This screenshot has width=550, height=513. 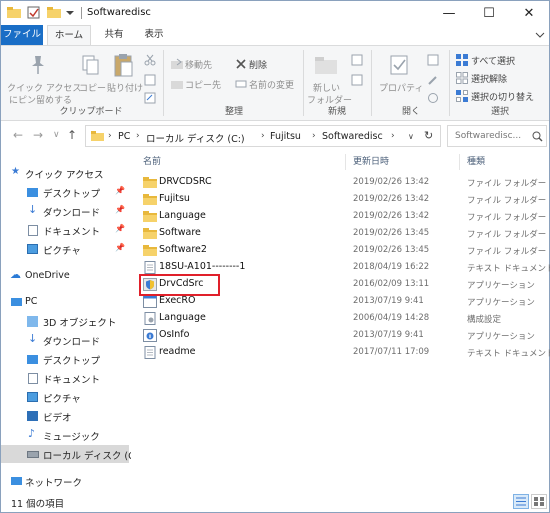 What do you see at coordinates (476, 162) in the screenshot?
I see `column-header-type: 種類` at bounding box center [476, 162].